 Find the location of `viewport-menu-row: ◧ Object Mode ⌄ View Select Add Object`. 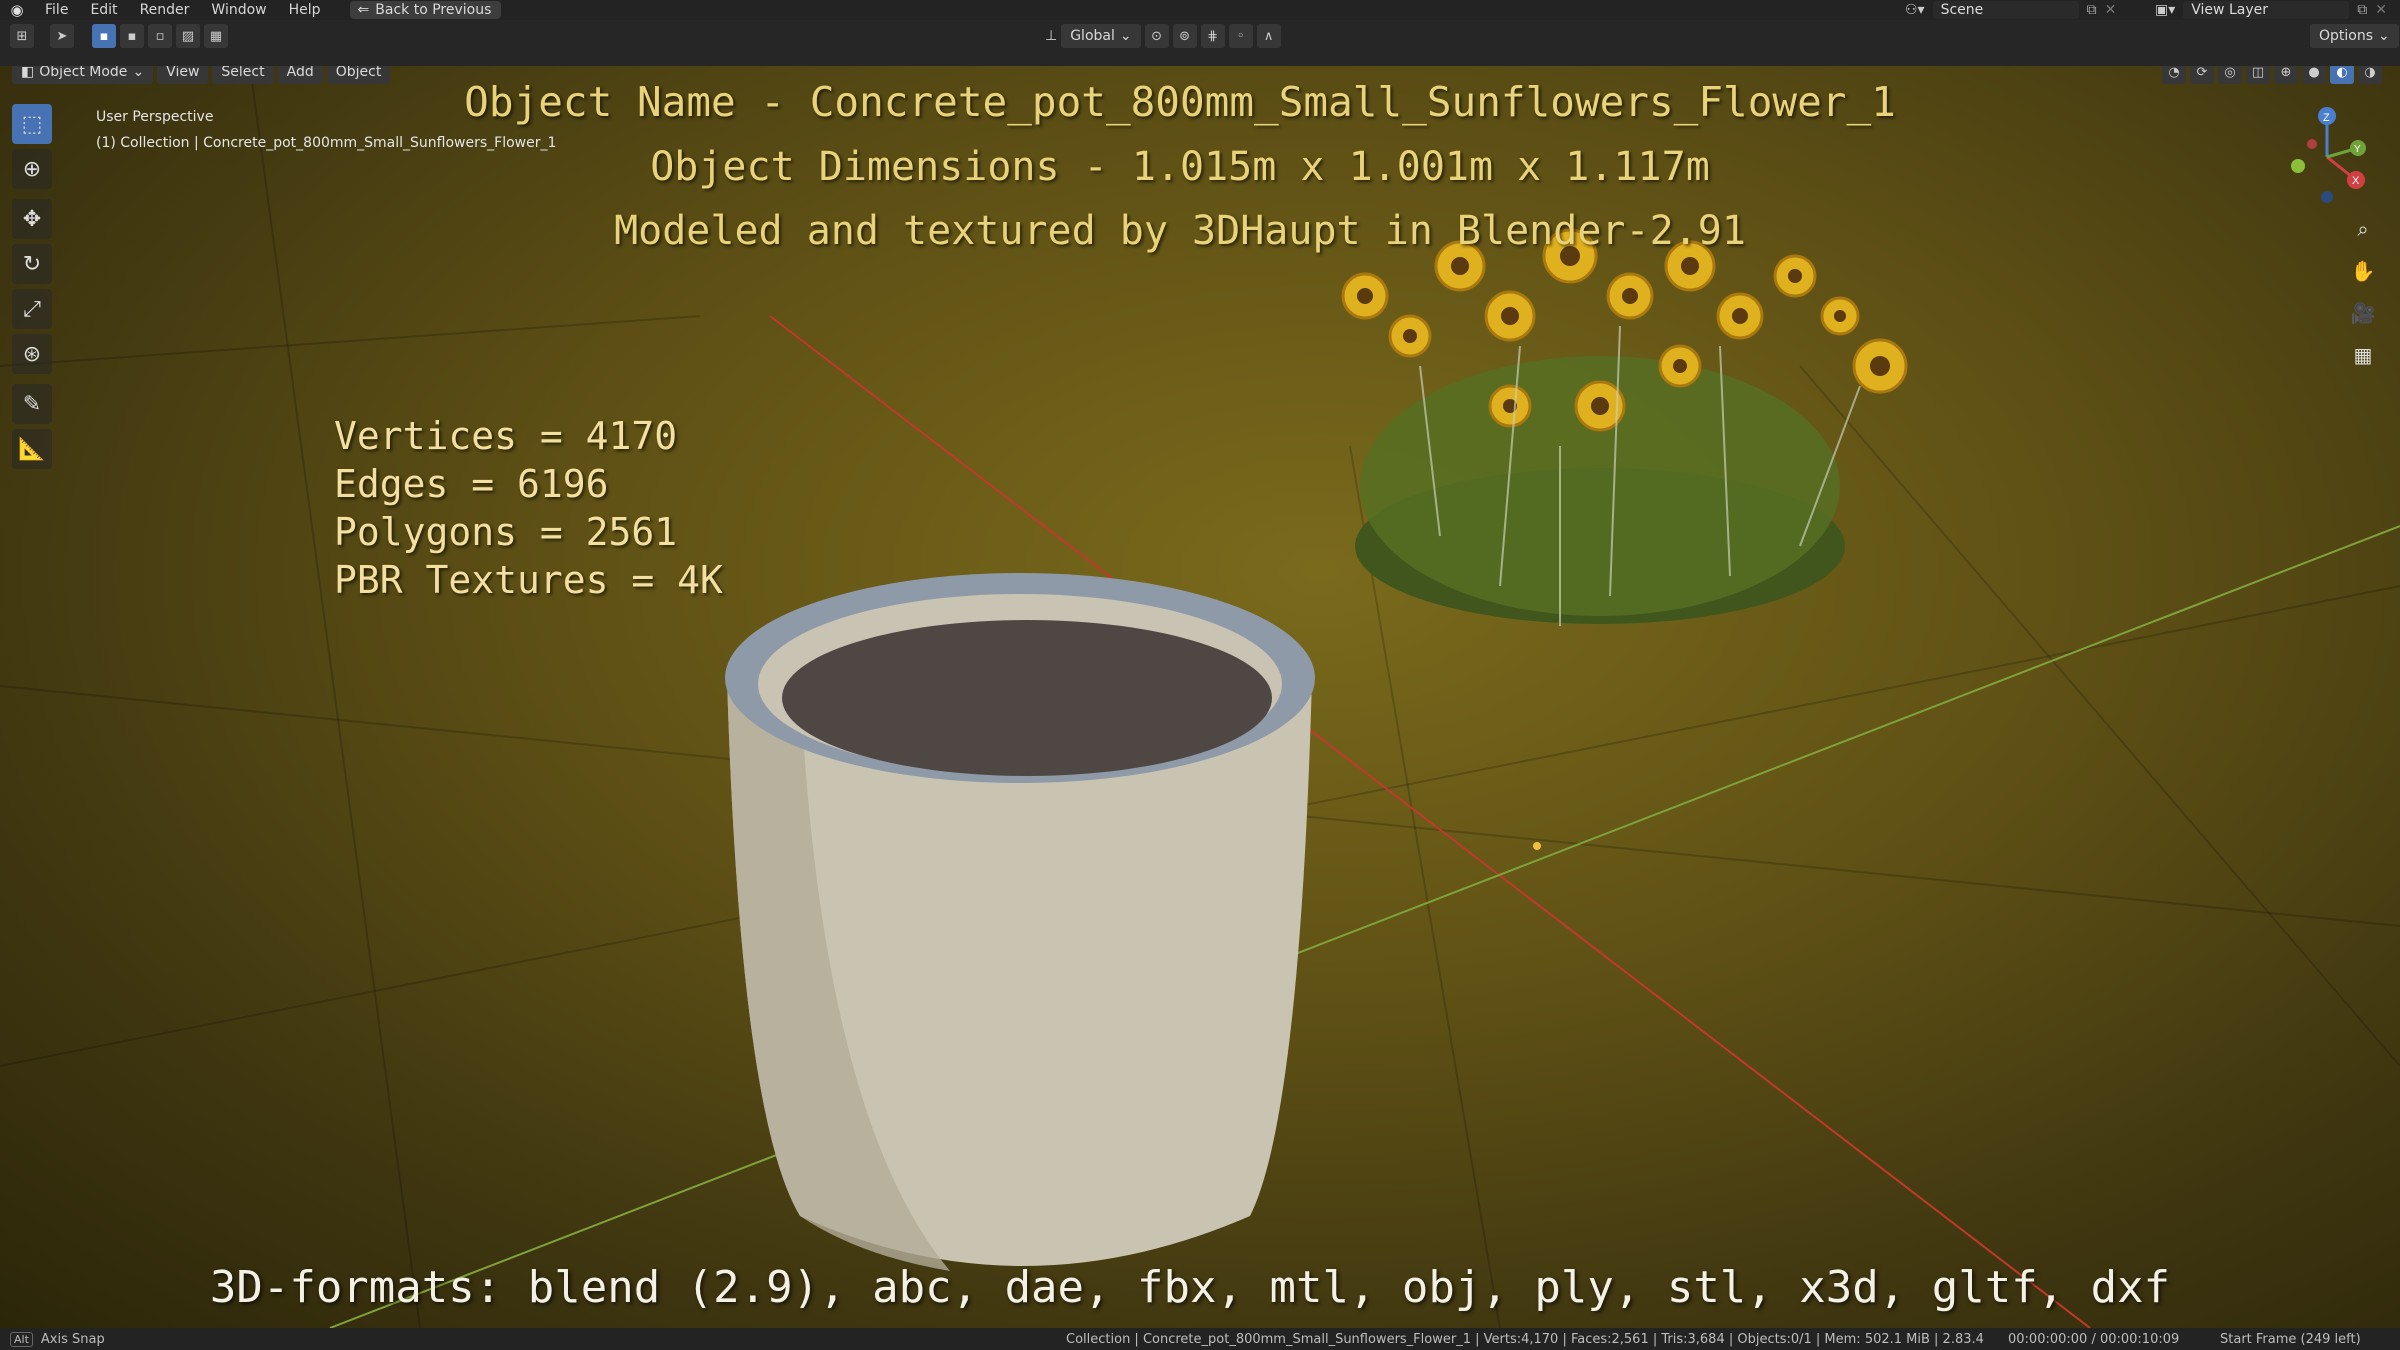

viewport-menu-row: ◧ Object Mode ⌄ View Select Add Object is located at coordinates (201, 75).